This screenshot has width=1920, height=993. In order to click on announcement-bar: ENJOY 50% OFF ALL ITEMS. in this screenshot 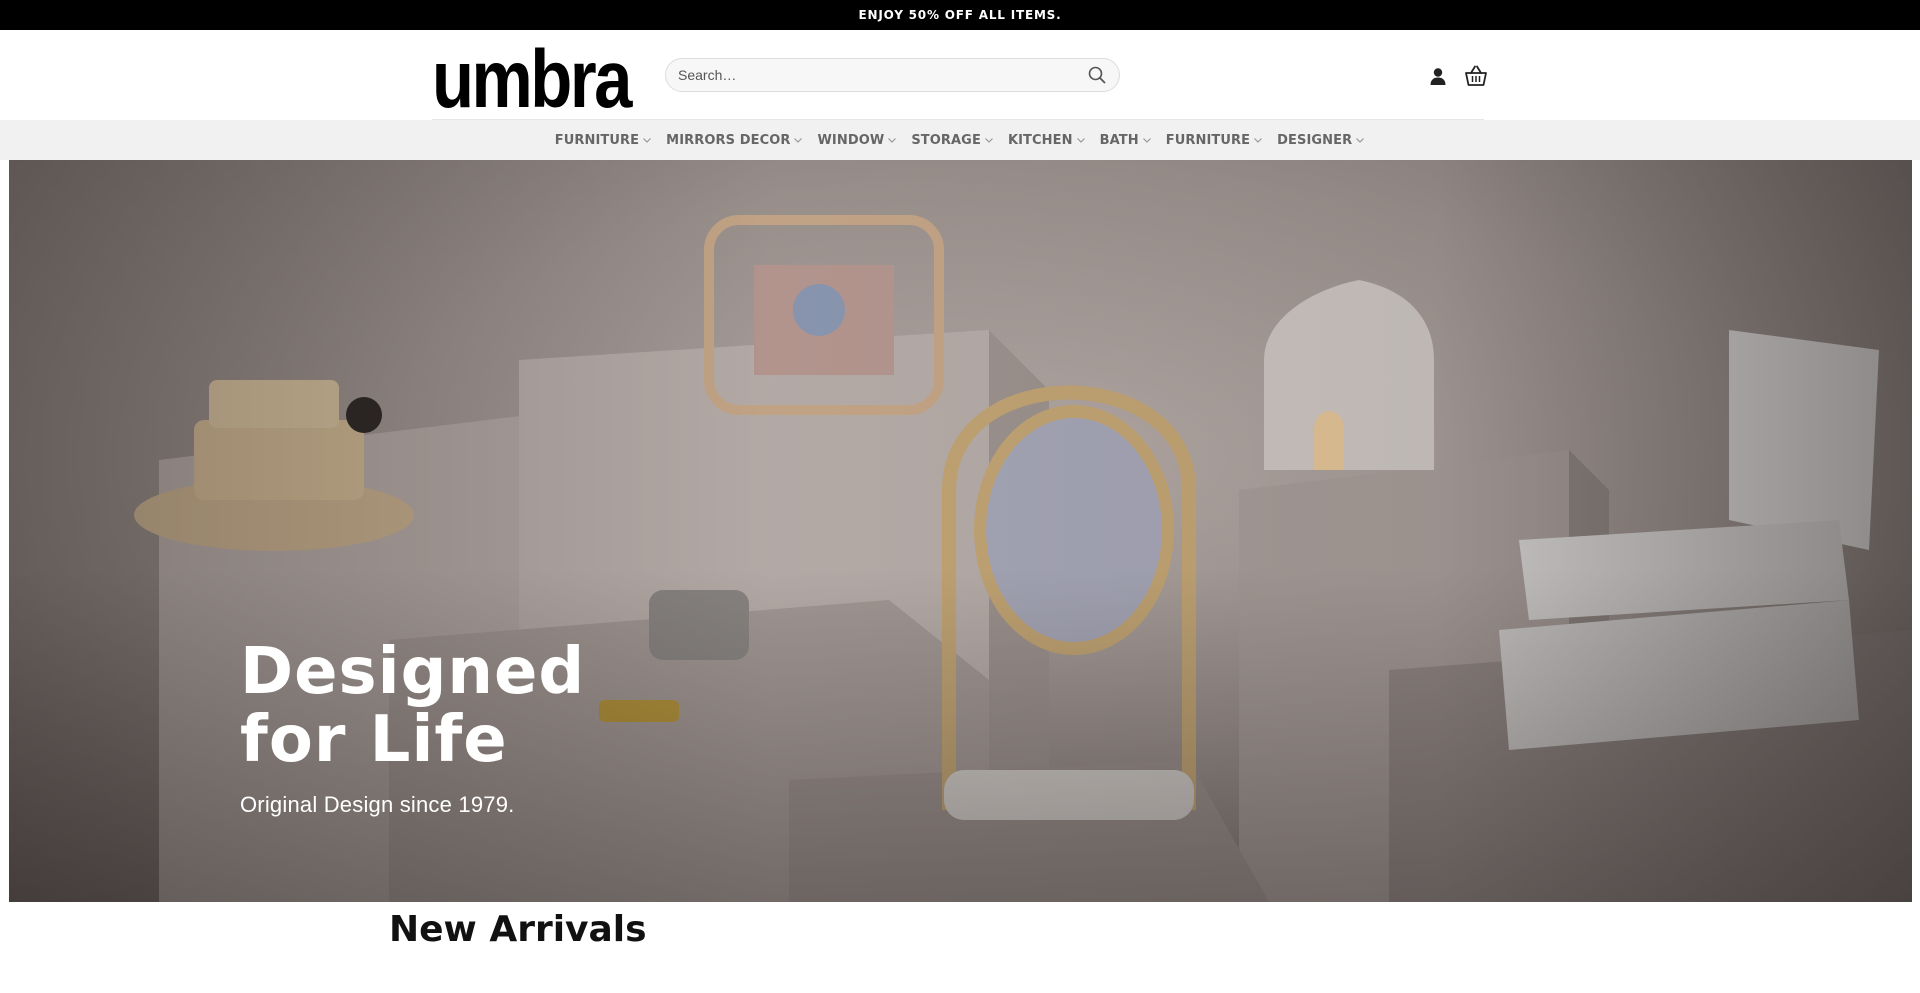, I will do `click(960, 15)`.